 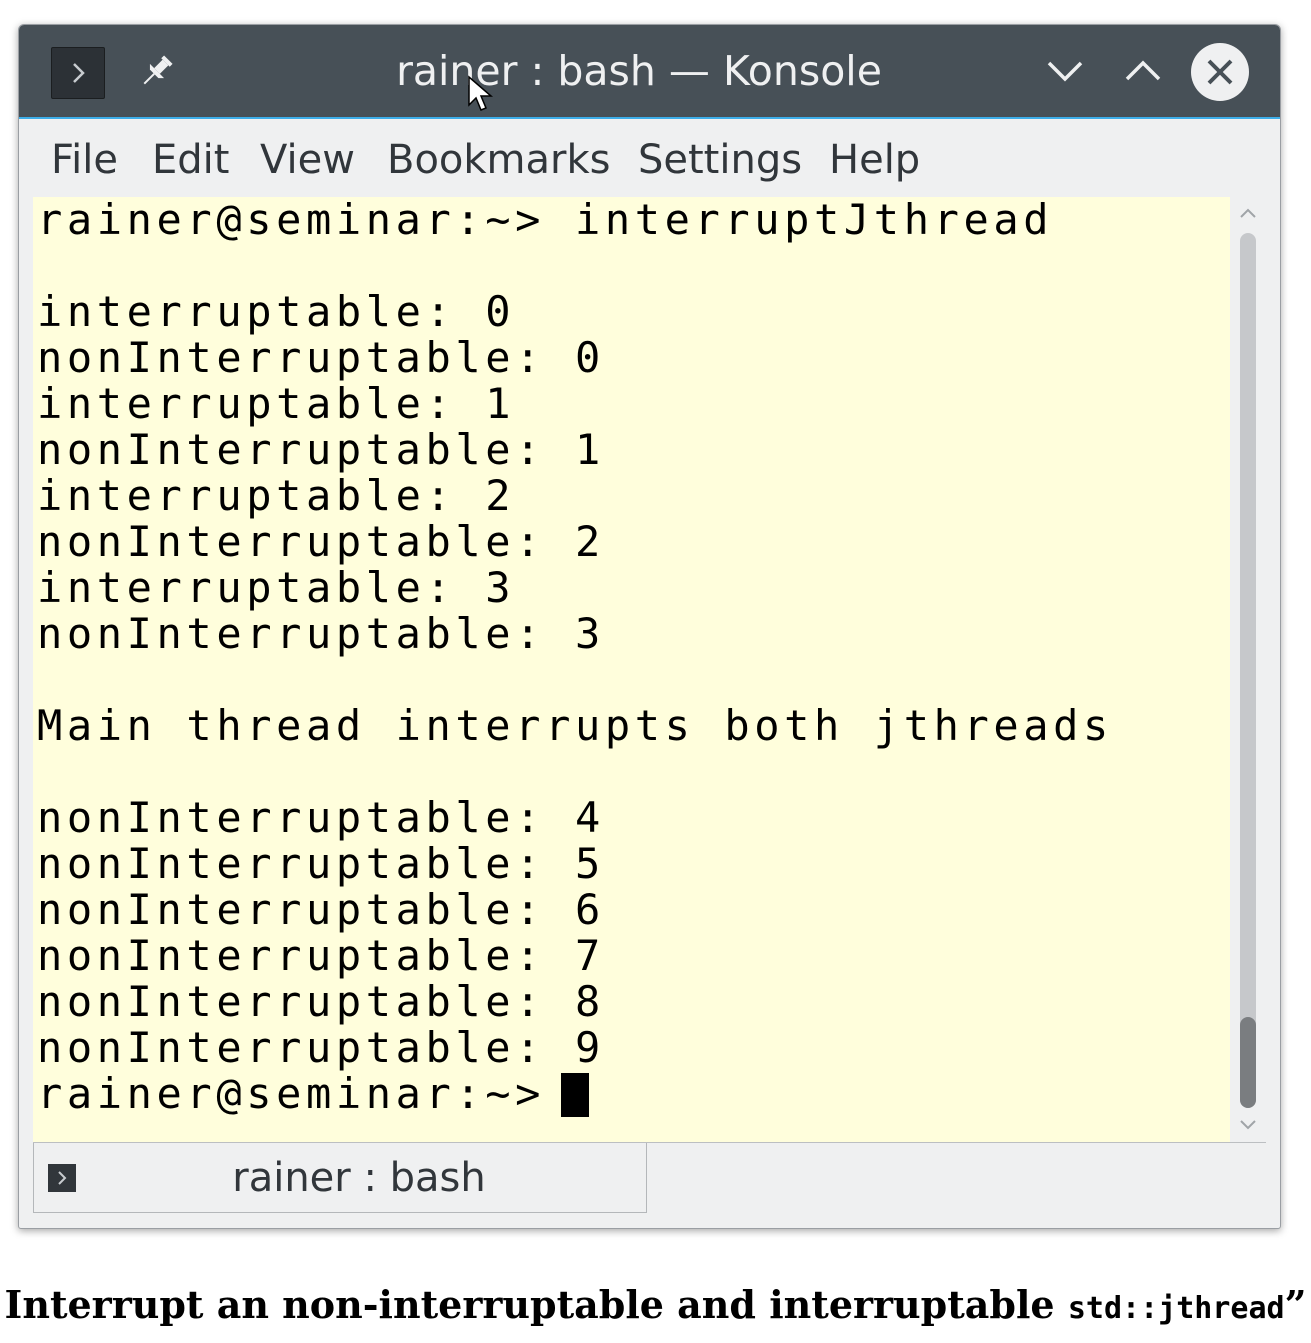 What do you see at coordinates (321, 633) in the screenshot?
I see `terminal-line: nonInterruptable: 3` at bounding box center [321, 633].